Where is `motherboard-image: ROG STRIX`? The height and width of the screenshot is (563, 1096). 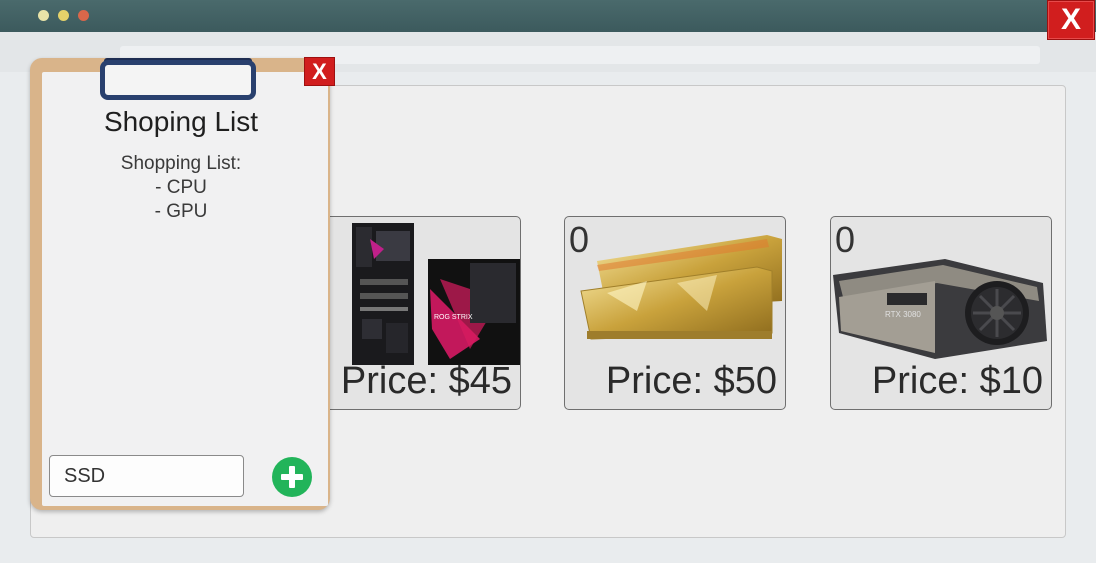
motherboard-image: ROG STRIX is located at coordinates (435, 295).